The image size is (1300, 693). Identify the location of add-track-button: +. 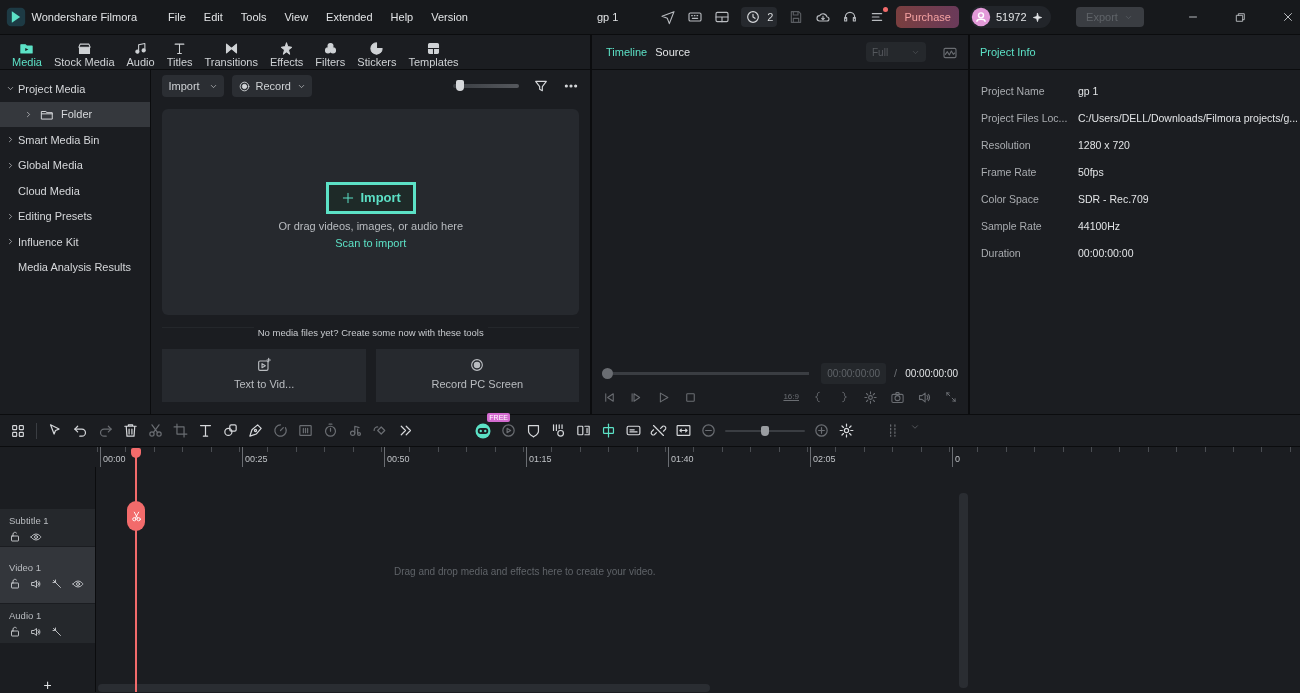
(47, 685).